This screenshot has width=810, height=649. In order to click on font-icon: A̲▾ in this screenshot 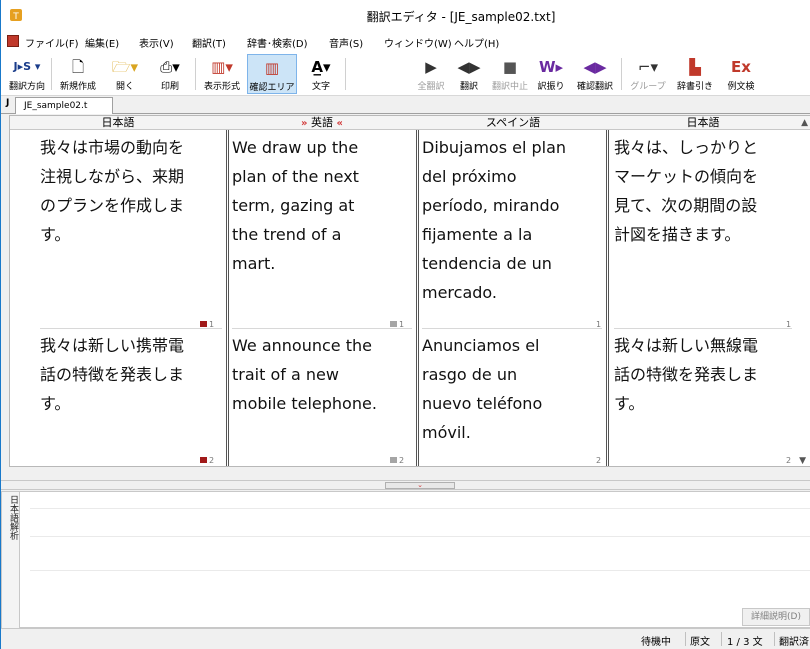, I will do `click(321, 67)`.